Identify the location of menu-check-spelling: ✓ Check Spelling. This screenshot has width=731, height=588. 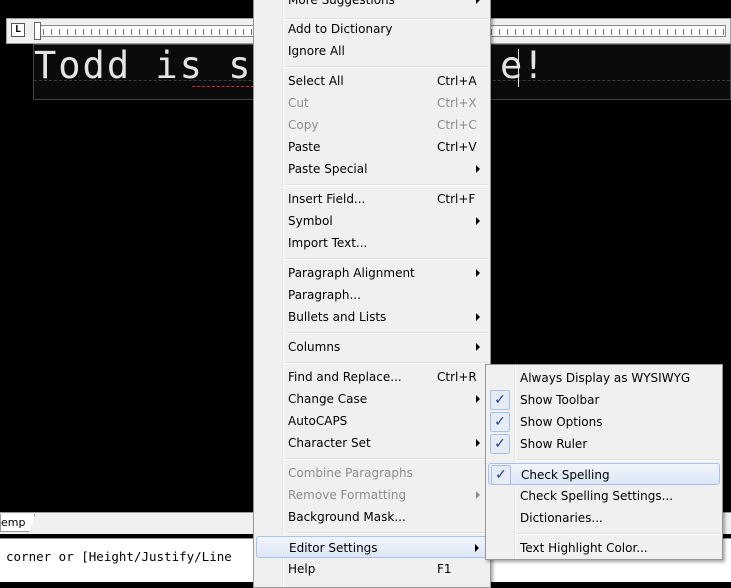
(604, 474).